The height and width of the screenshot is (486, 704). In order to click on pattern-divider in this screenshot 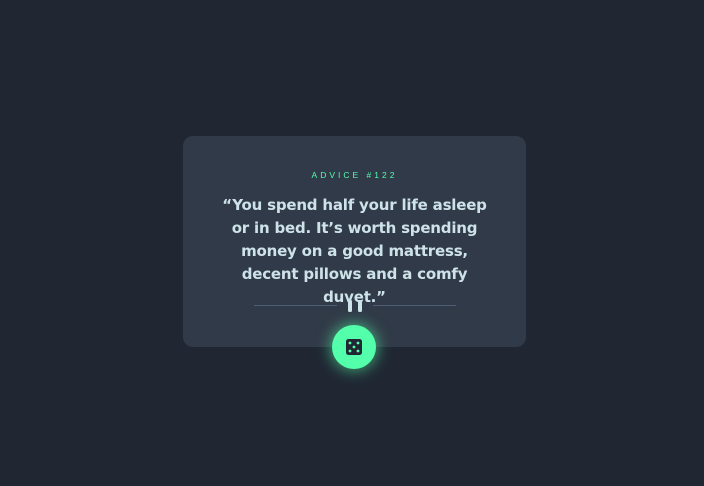, I will do `click(355, 306)`.